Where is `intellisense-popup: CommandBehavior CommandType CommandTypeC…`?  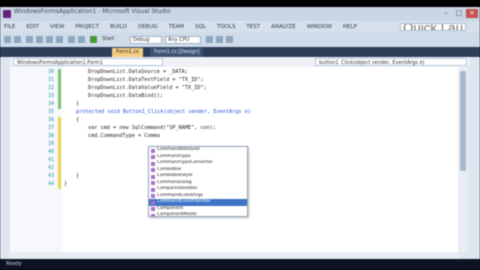
intellisense-popup: CommandBehavior CommandType CommandTypeC… is located at coordinates (198, 181).